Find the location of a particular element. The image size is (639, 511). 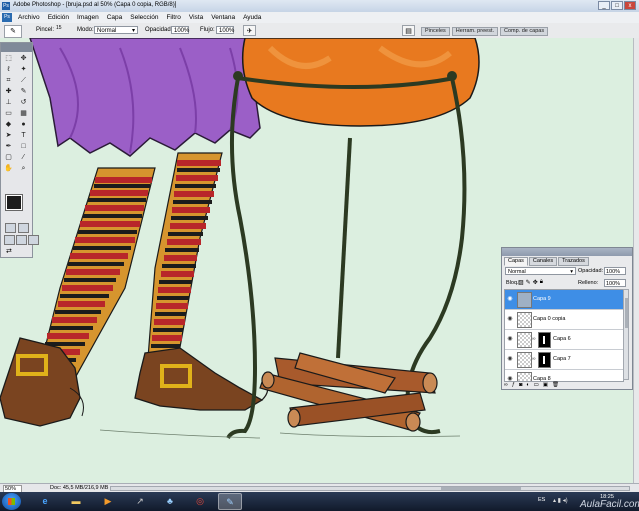

network-app-icon: ♣ is located at coordinates (170, 501).